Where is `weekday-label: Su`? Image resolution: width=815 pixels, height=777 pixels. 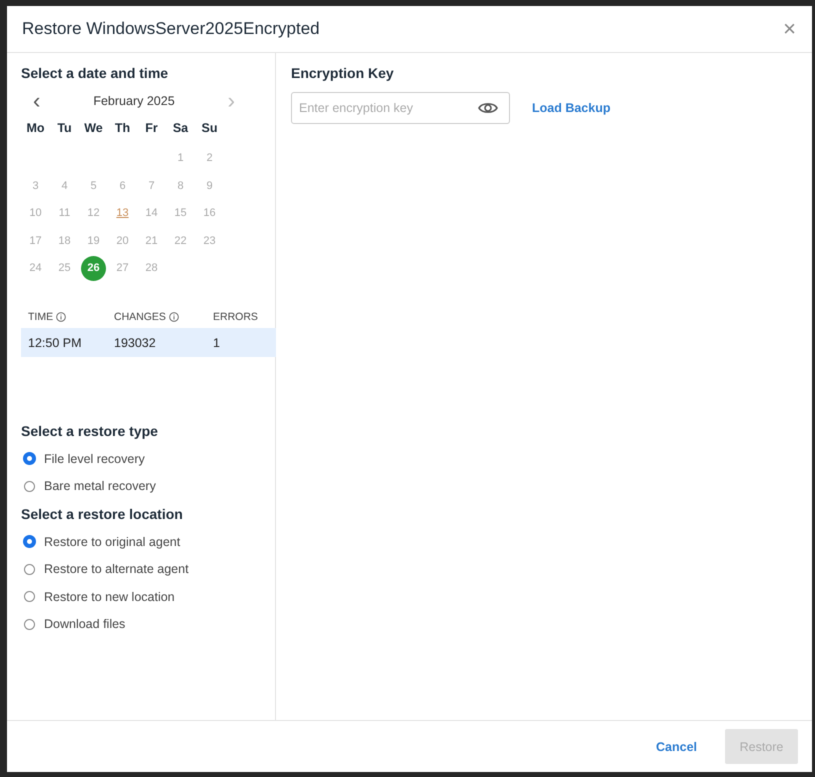
weekday-label: Su is located at coordinates (209, 128).